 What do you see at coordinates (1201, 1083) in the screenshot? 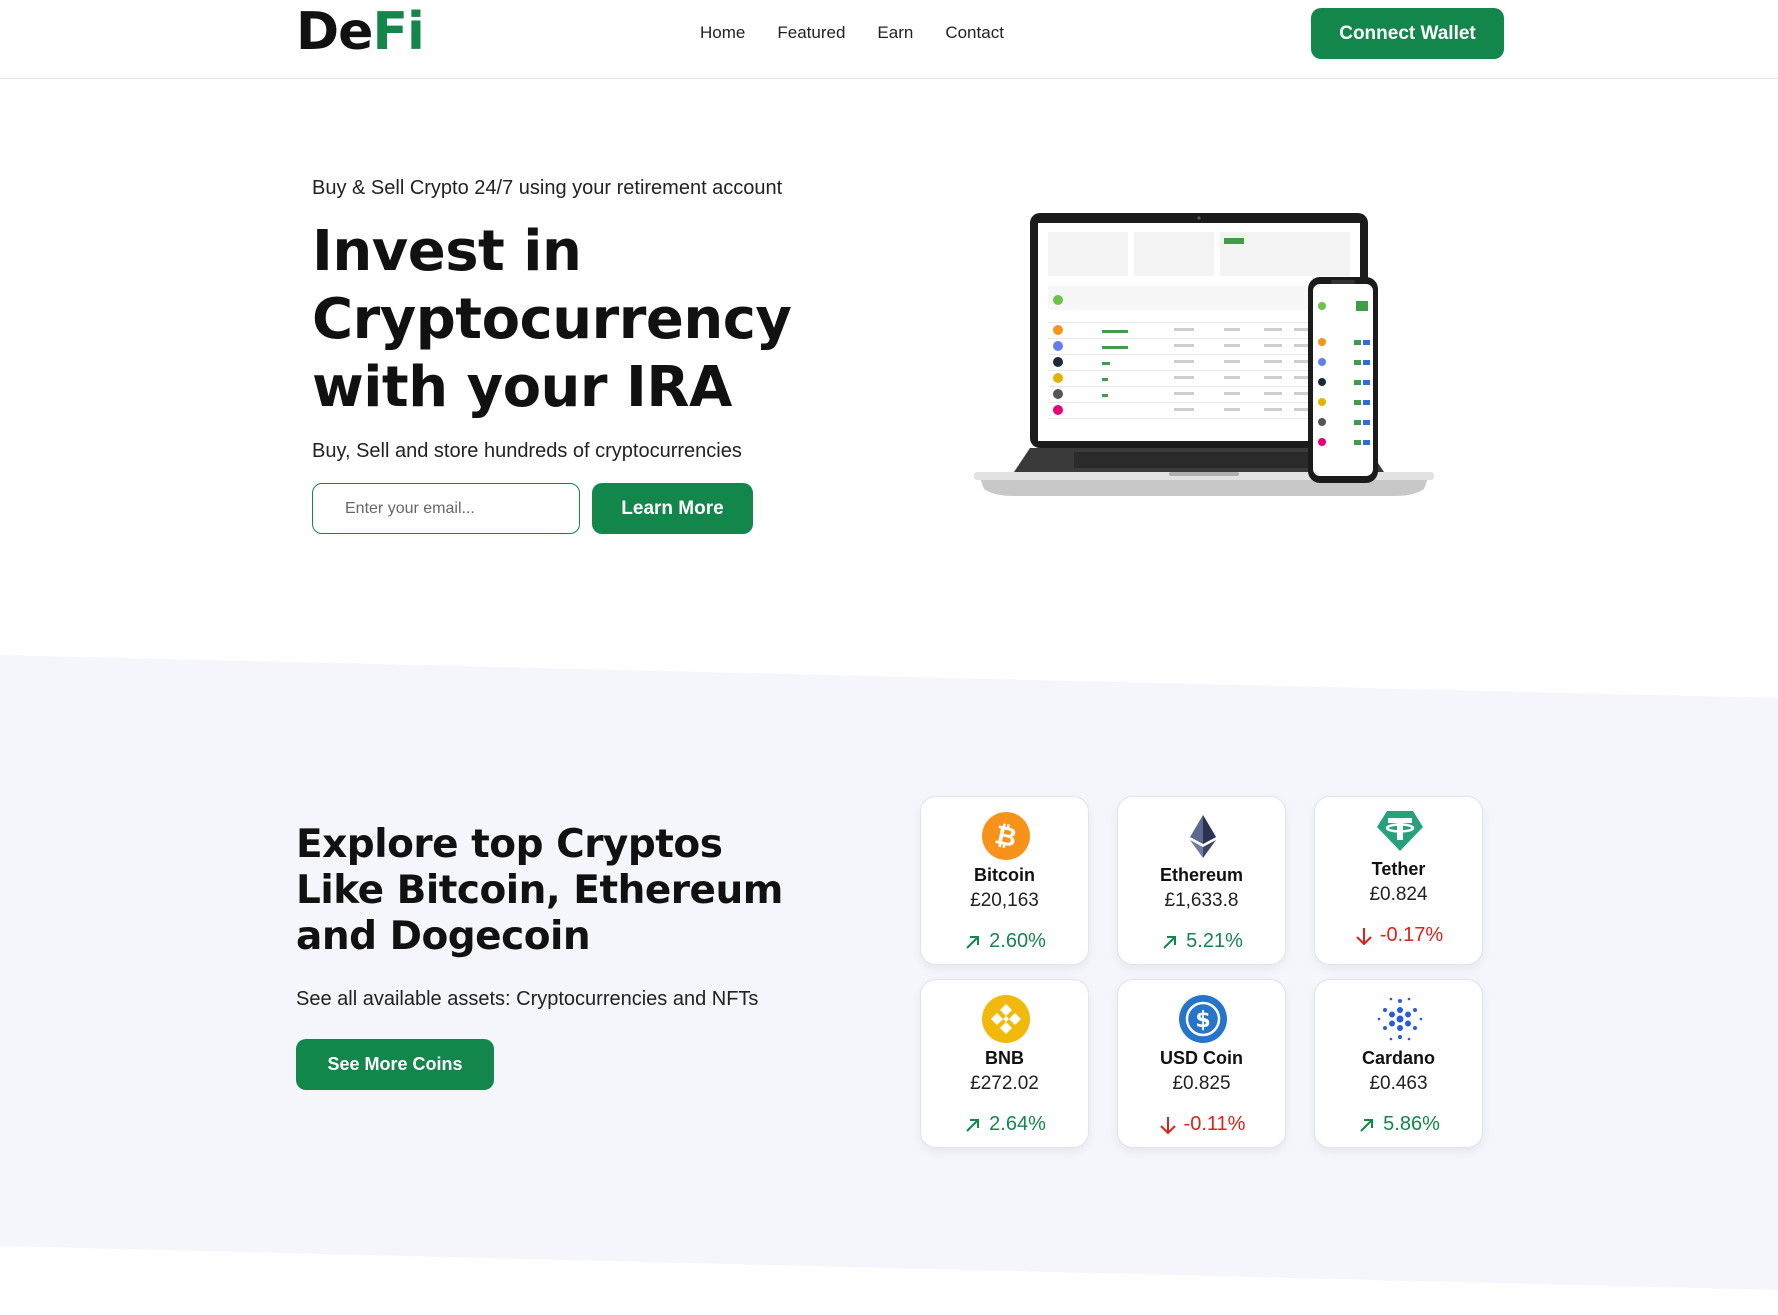
I see `coin-price: £0.825` at bounding box center [1201, 1083].